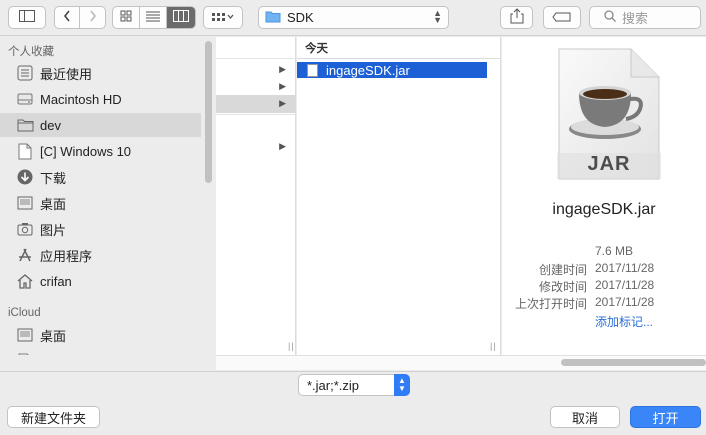  Describe the element at coordinates (56, 281) in the screenshot. I see `sidebar-item-label: crifan` at that location.